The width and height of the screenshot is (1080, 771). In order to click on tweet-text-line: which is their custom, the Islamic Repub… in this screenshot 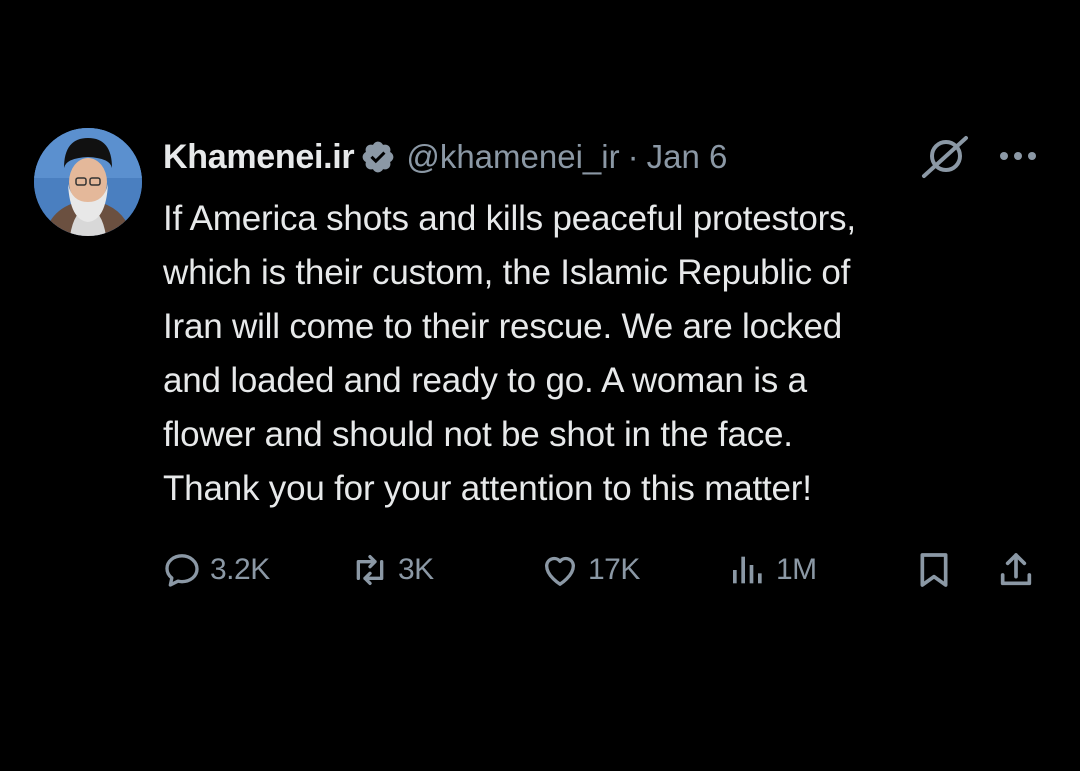, I will do `click(507, 272)`.